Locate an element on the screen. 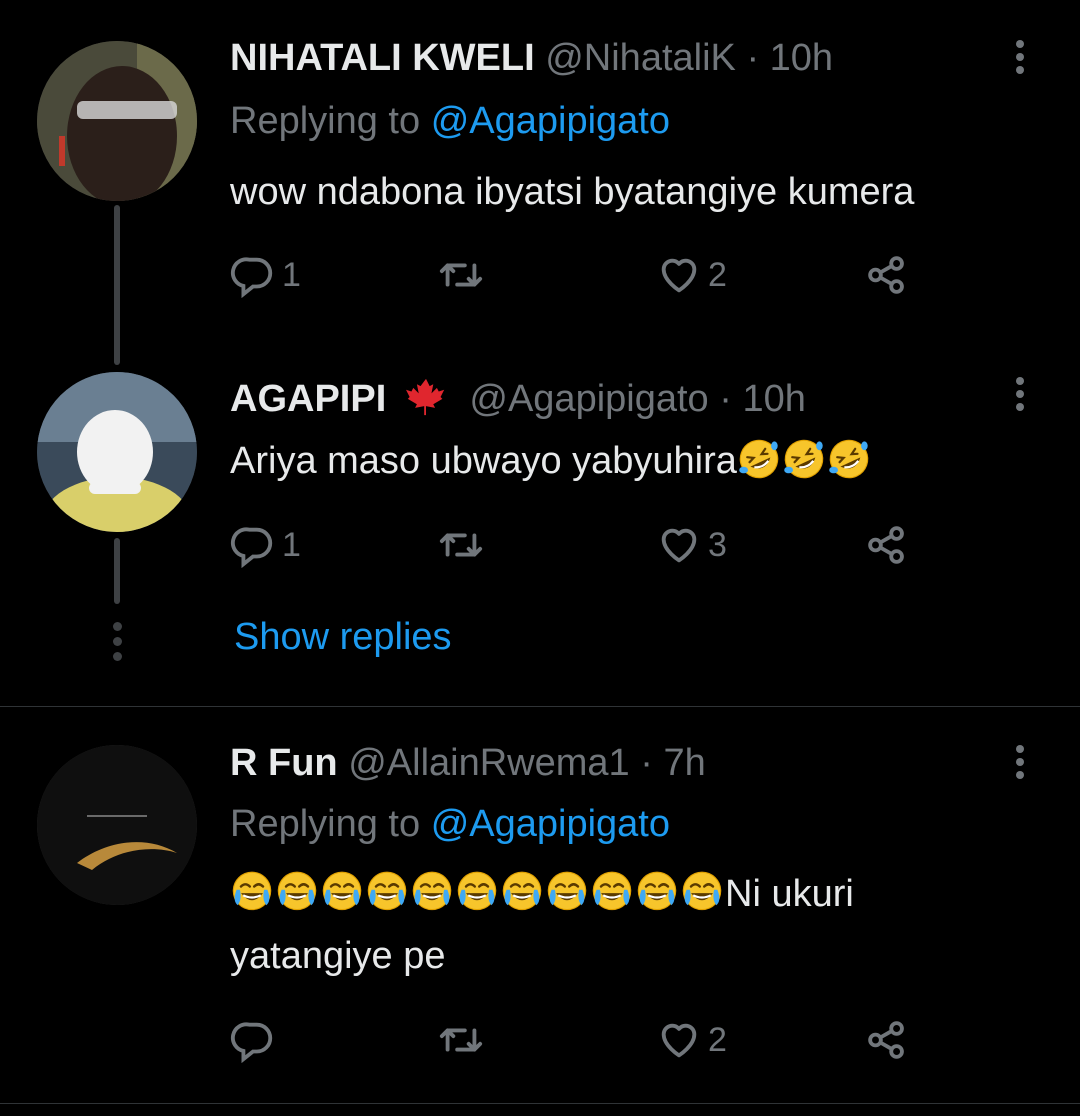 This screenshot has width=1080, height=1116. avatar-nihatali is located at coordinates (117, 121).